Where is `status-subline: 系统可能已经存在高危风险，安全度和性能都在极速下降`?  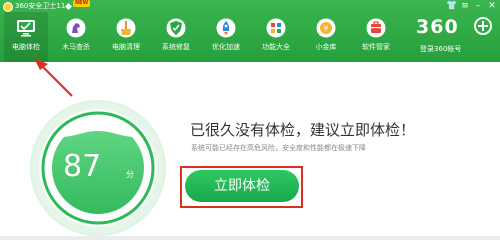
status-subline: 系统可能已经存在高危风险，安全度和性能都在极速下降 is located at coordinates (278, 148).